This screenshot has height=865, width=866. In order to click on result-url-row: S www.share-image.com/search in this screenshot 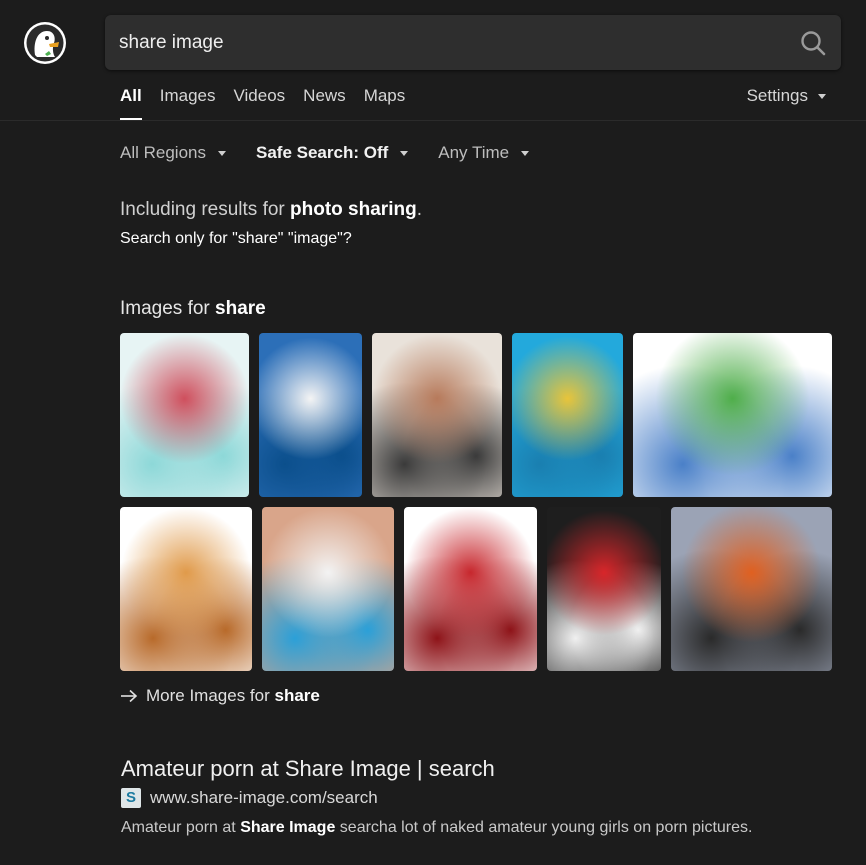, I will do `click(249, 798)`.